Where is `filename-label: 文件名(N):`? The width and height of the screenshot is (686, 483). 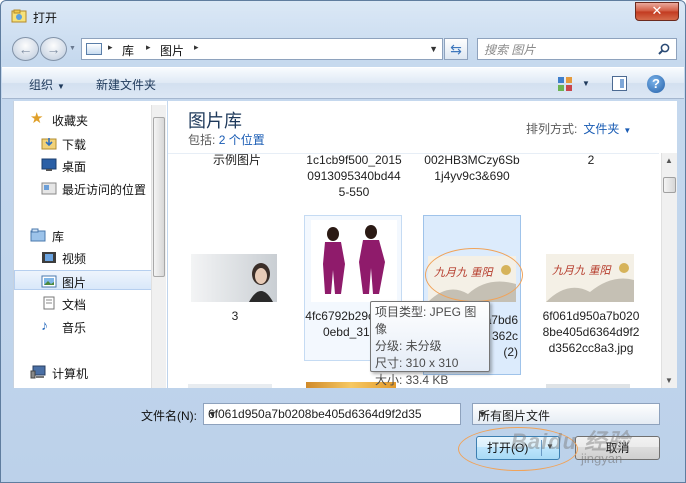
filename-label: 文件名(N): is located at coordinates (169, 416).